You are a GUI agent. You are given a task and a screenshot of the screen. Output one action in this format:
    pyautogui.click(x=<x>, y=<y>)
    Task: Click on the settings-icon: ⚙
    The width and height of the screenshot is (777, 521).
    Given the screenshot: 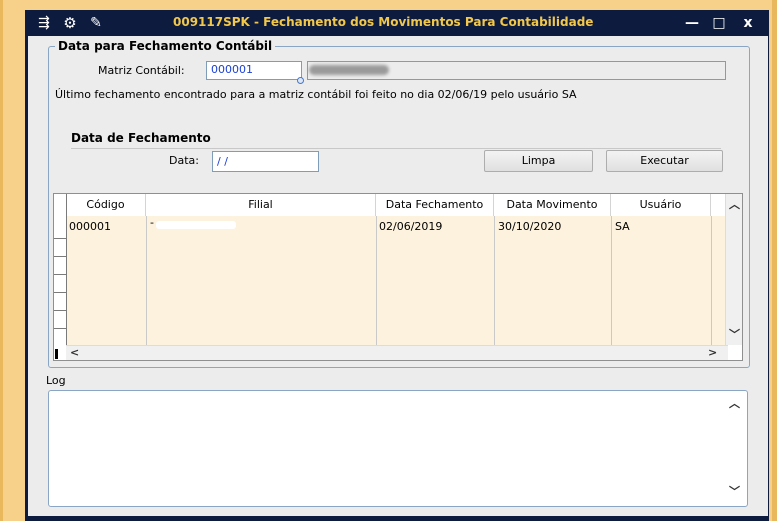 What is the action you would take?
    pyautogui.click(x=70, y=23)
    